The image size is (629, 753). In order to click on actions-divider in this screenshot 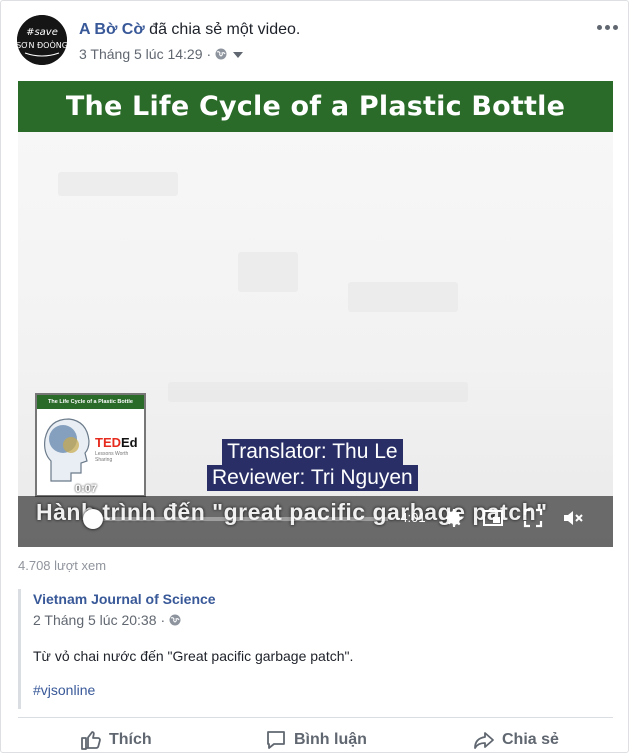, I will do `click(315, 717)`.